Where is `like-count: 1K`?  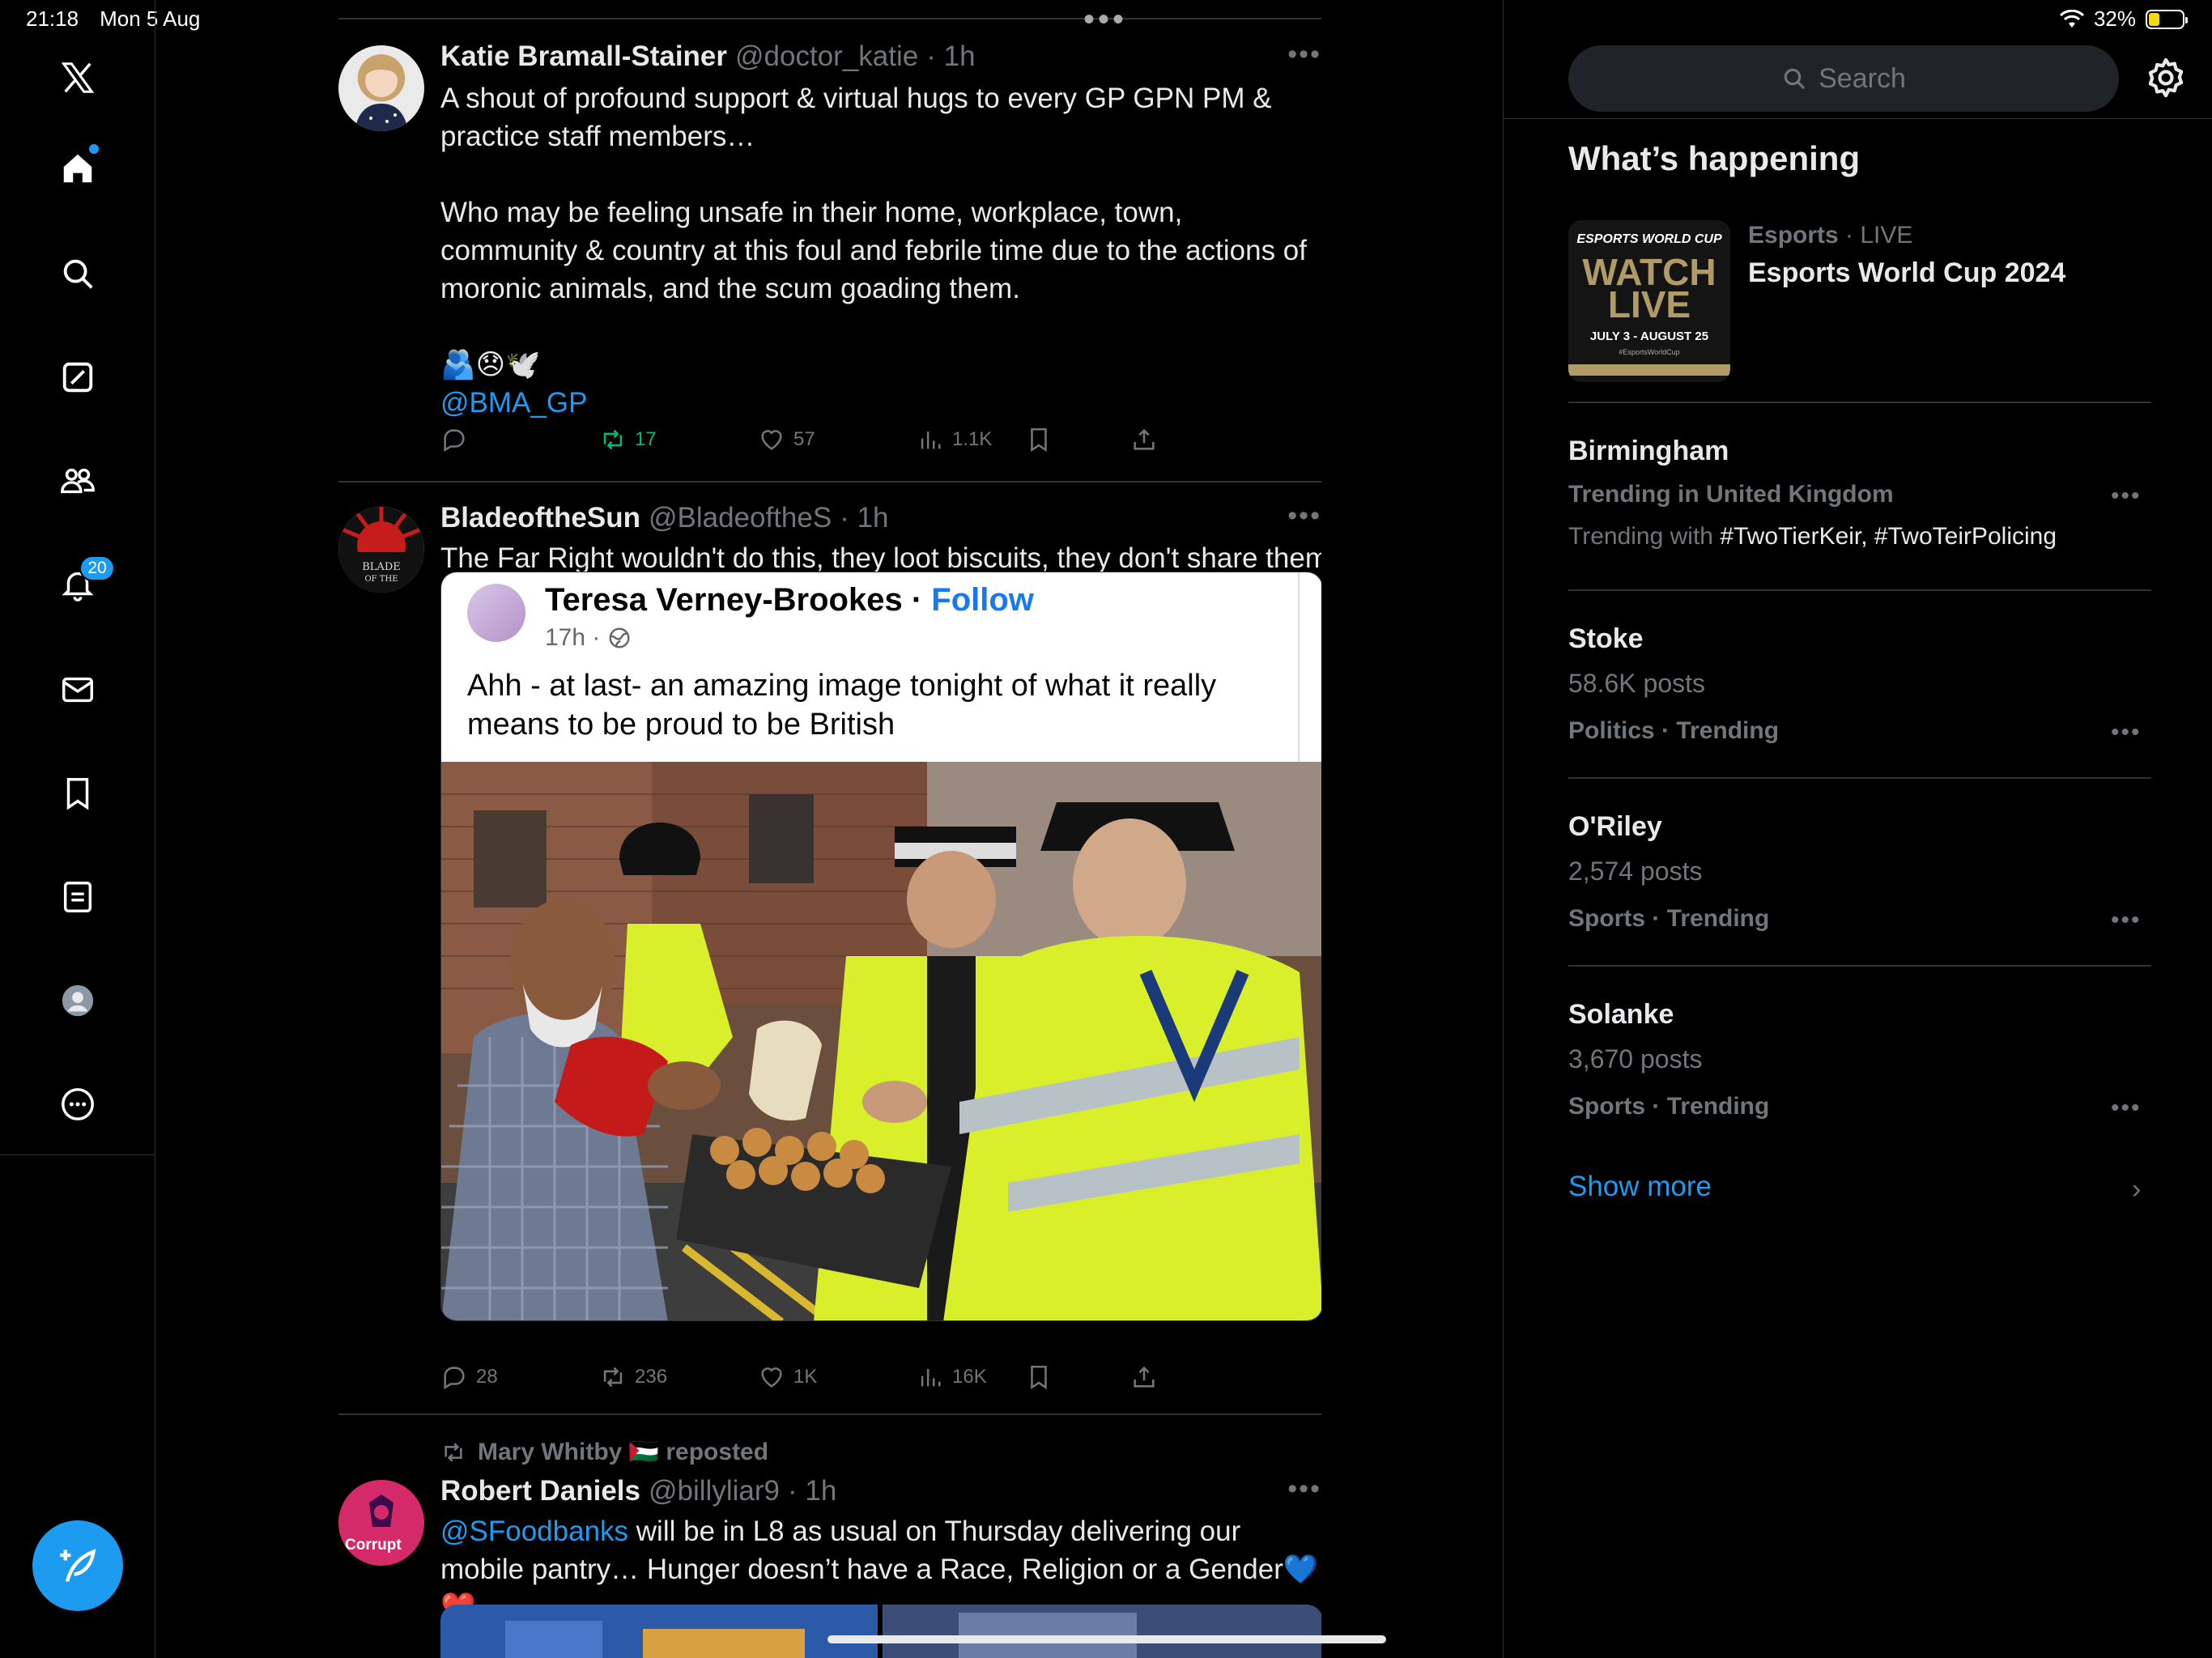
like-count: 1K is located at coordinates (806, 1377).